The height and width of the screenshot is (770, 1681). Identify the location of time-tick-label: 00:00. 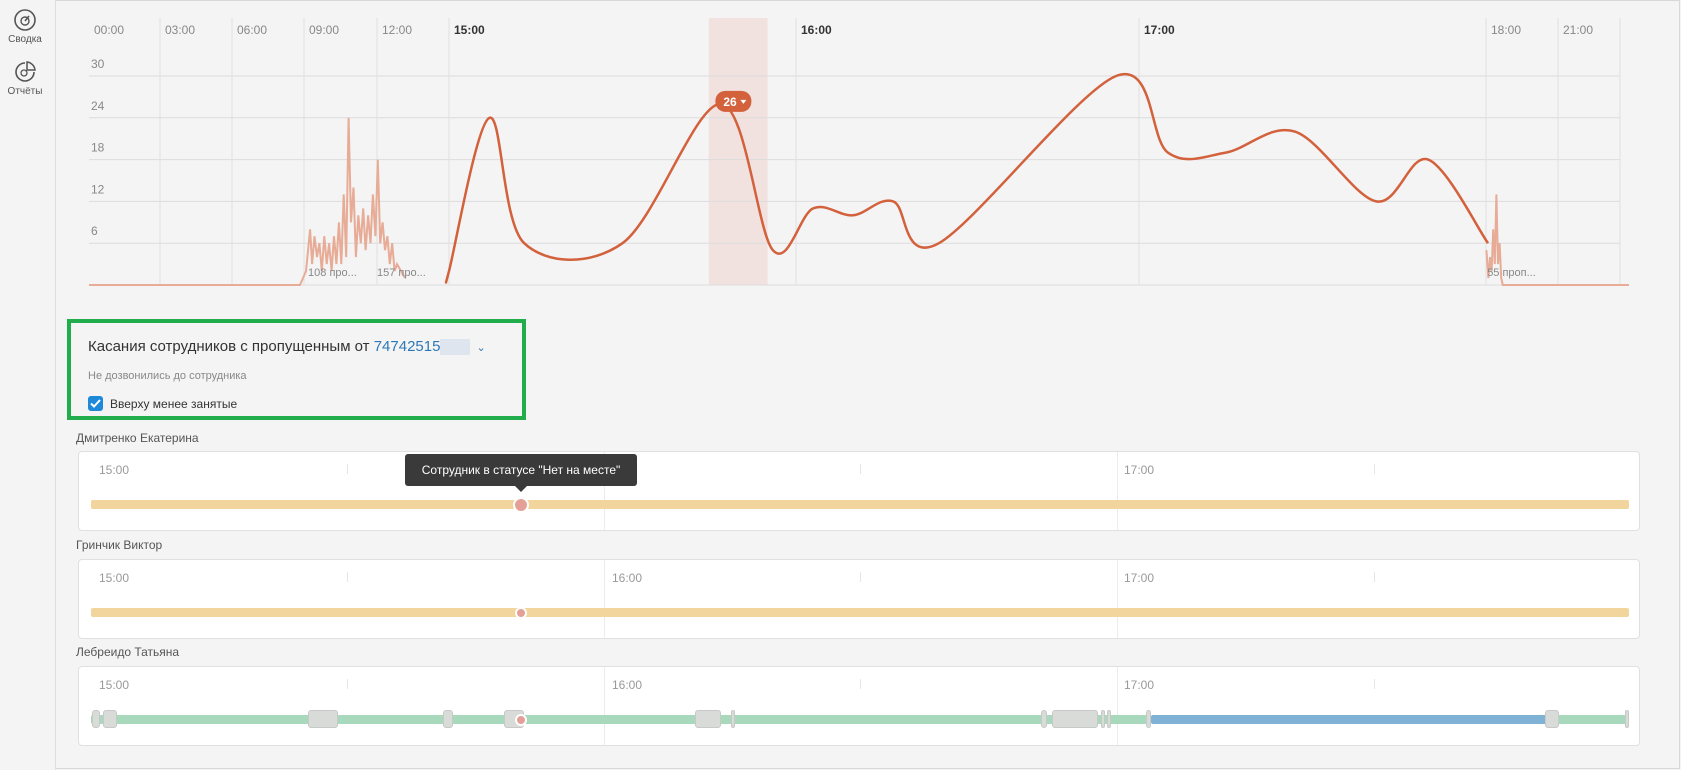
(109, 30).